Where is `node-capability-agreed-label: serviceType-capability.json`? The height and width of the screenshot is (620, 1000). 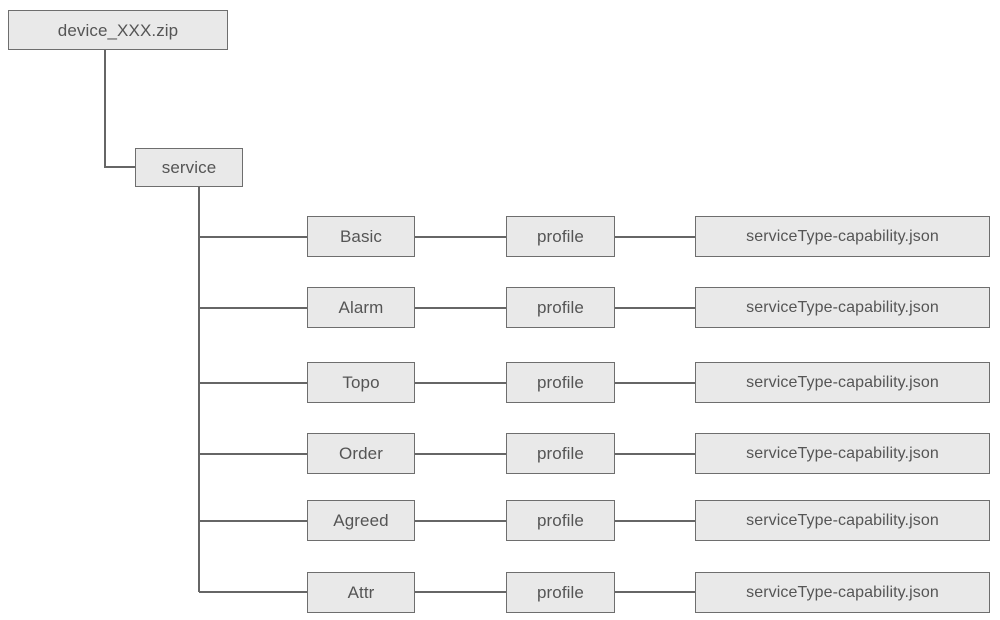
node-capability-agreed-label: serviceType-capability.json is located at coordinates (842, 520).